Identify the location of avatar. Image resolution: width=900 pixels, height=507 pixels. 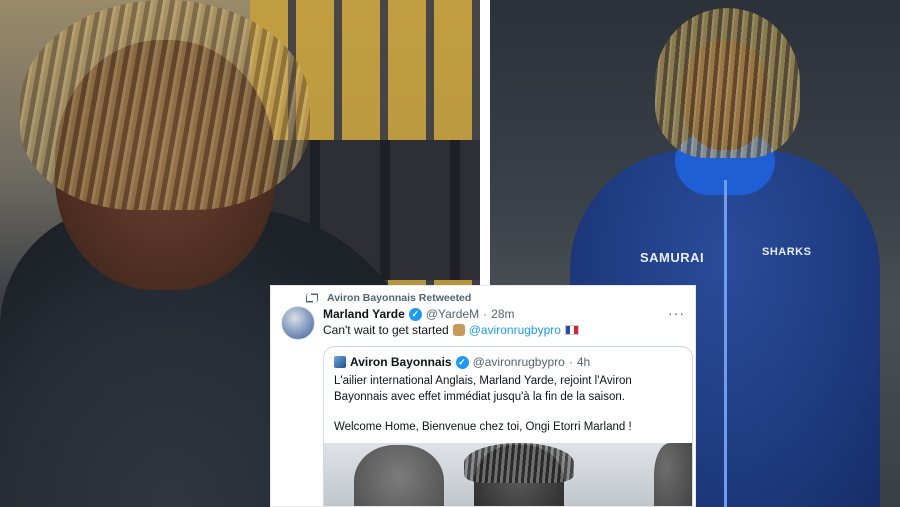
(298, 323).